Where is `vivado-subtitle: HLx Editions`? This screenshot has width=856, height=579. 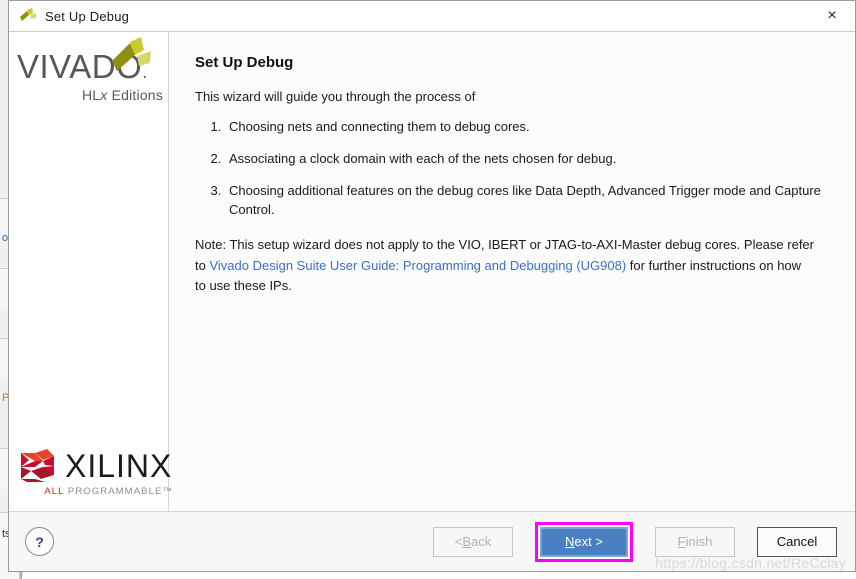
vivado-subtitle: HLx Editions is located at coordinates (90, 95).